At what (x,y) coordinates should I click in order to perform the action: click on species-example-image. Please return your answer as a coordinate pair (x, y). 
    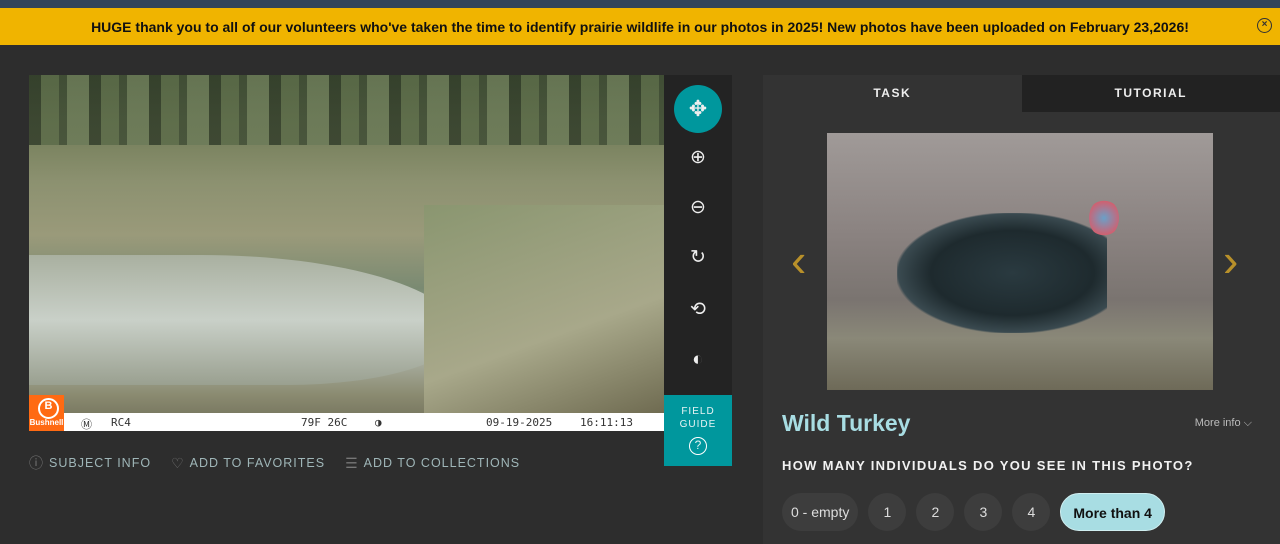
    Looking at the image, I should click on (1020, 261).